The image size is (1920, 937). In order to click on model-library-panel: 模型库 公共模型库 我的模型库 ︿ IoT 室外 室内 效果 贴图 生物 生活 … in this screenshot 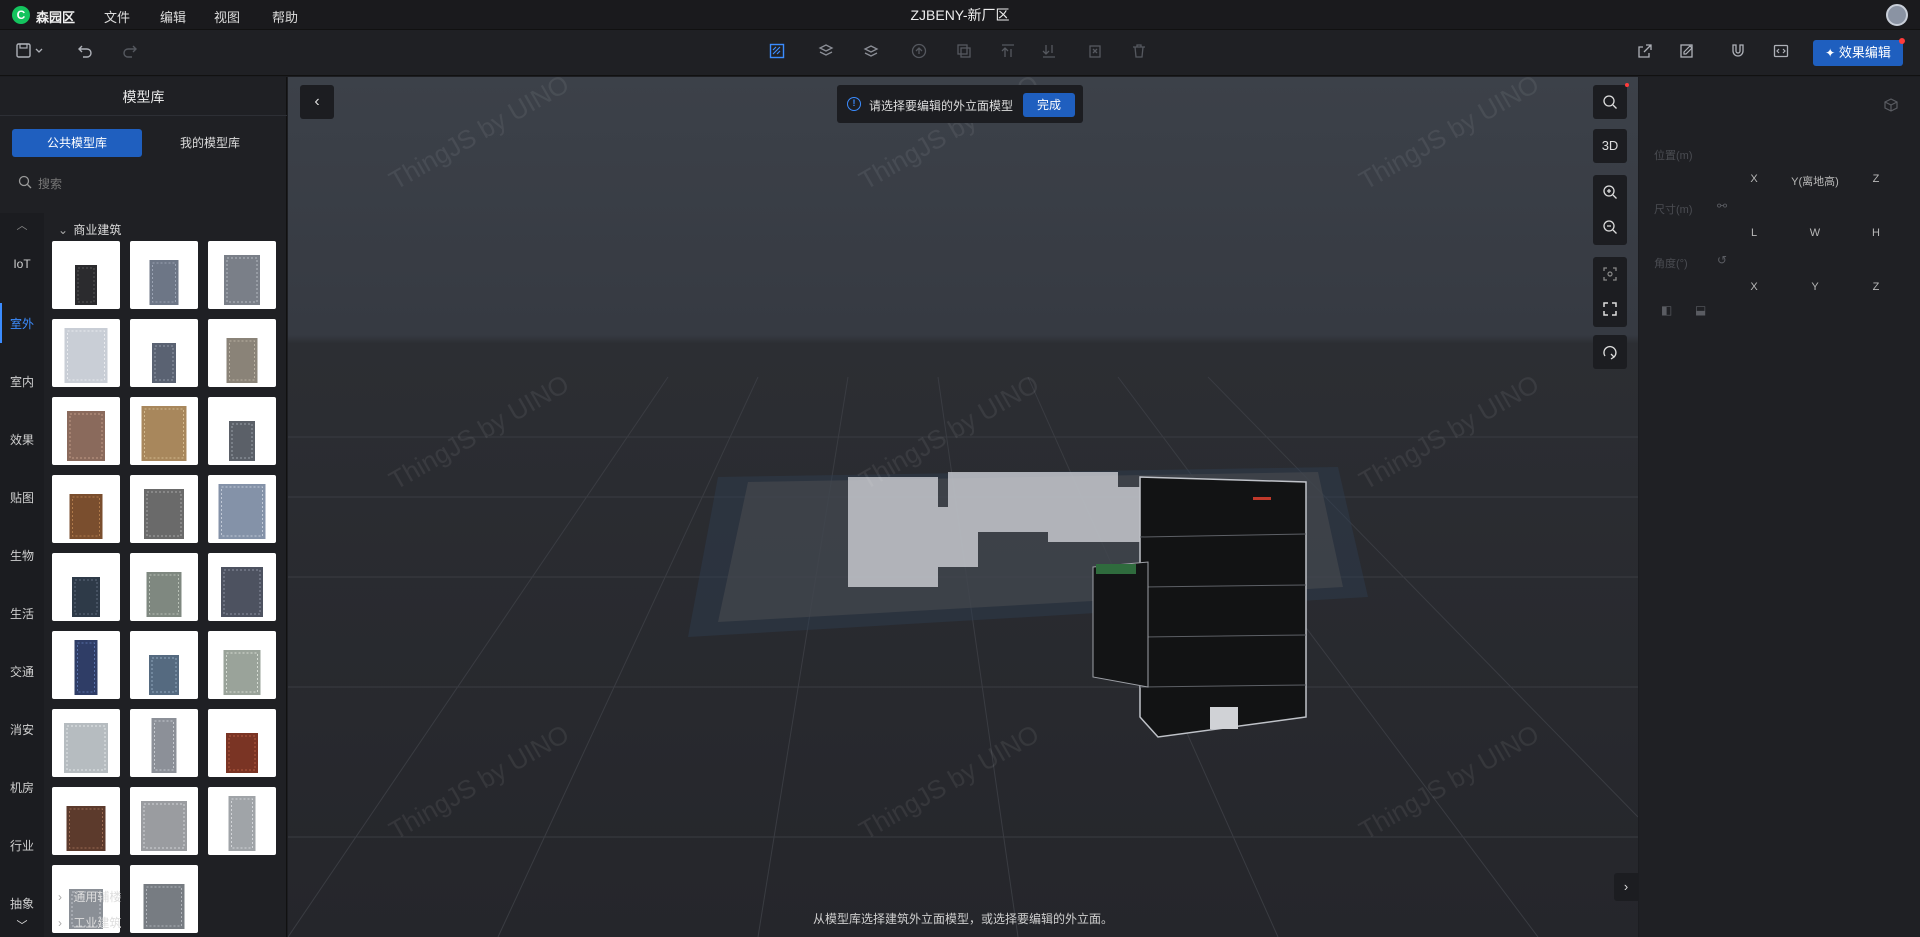, I will do `click(143, 507)`.